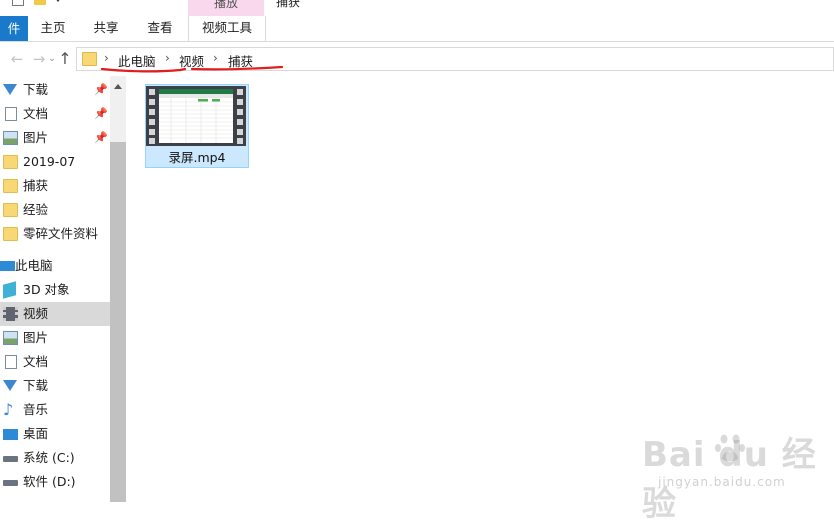 Image resolution: width=834 pixels, height=525 pixels. What do you see at coordinates (10, 314) in the screenshot?
I see `video-icon` at bounding box center [10, 314].